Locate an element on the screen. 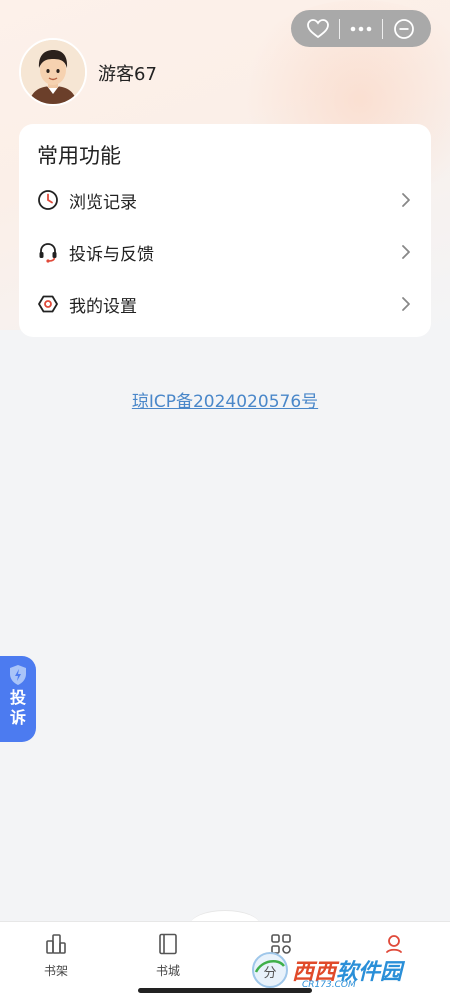  close-miniprogram-button is located at coordinates (404, 28).